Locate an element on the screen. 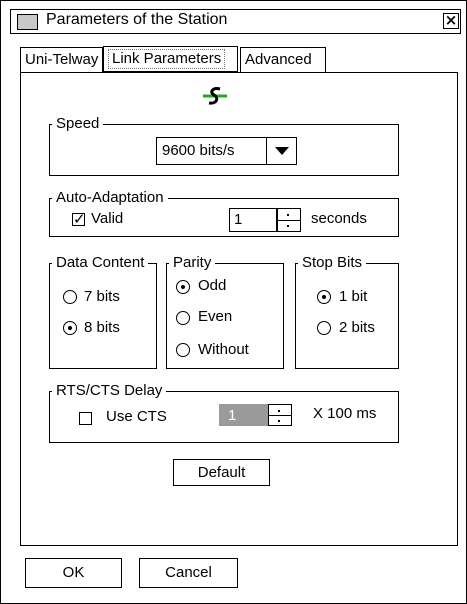 The image size is (467, 604). delay-unit-label: X 100 ms is located at coordinates (345, 413).